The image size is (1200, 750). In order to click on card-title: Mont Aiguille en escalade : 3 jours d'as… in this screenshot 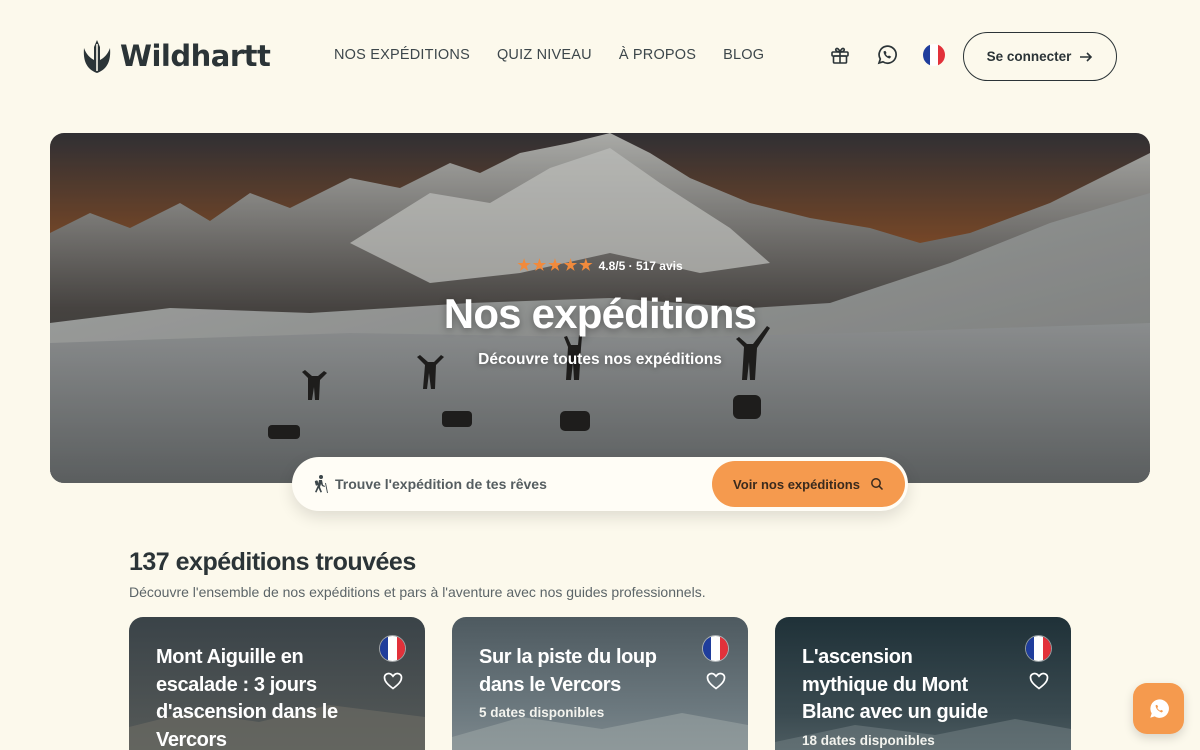, I will do `click(247, 698)`.